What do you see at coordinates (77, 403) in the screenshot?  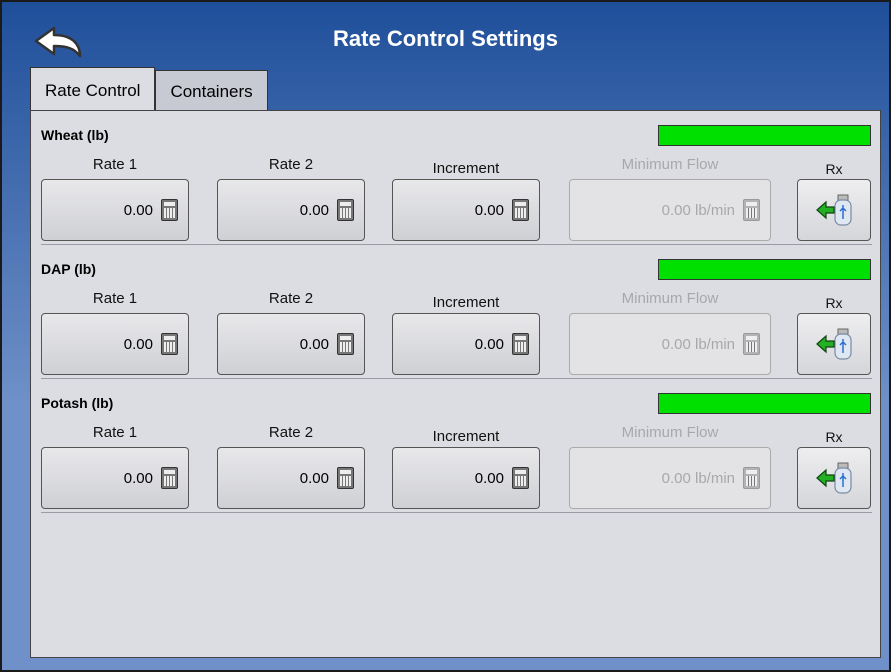 I see `product-name: Potash (lb)` at bounding box center [77, 403].